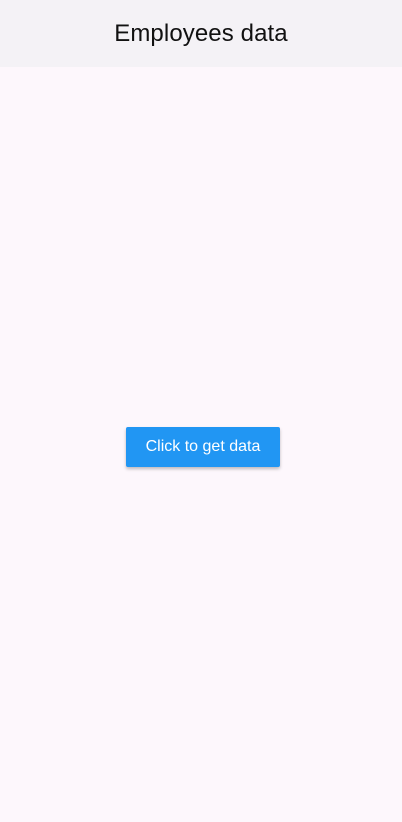 The width and height of the screenshot is (402, 822). I want to click on page-title: Employees data, so click(201, 33).